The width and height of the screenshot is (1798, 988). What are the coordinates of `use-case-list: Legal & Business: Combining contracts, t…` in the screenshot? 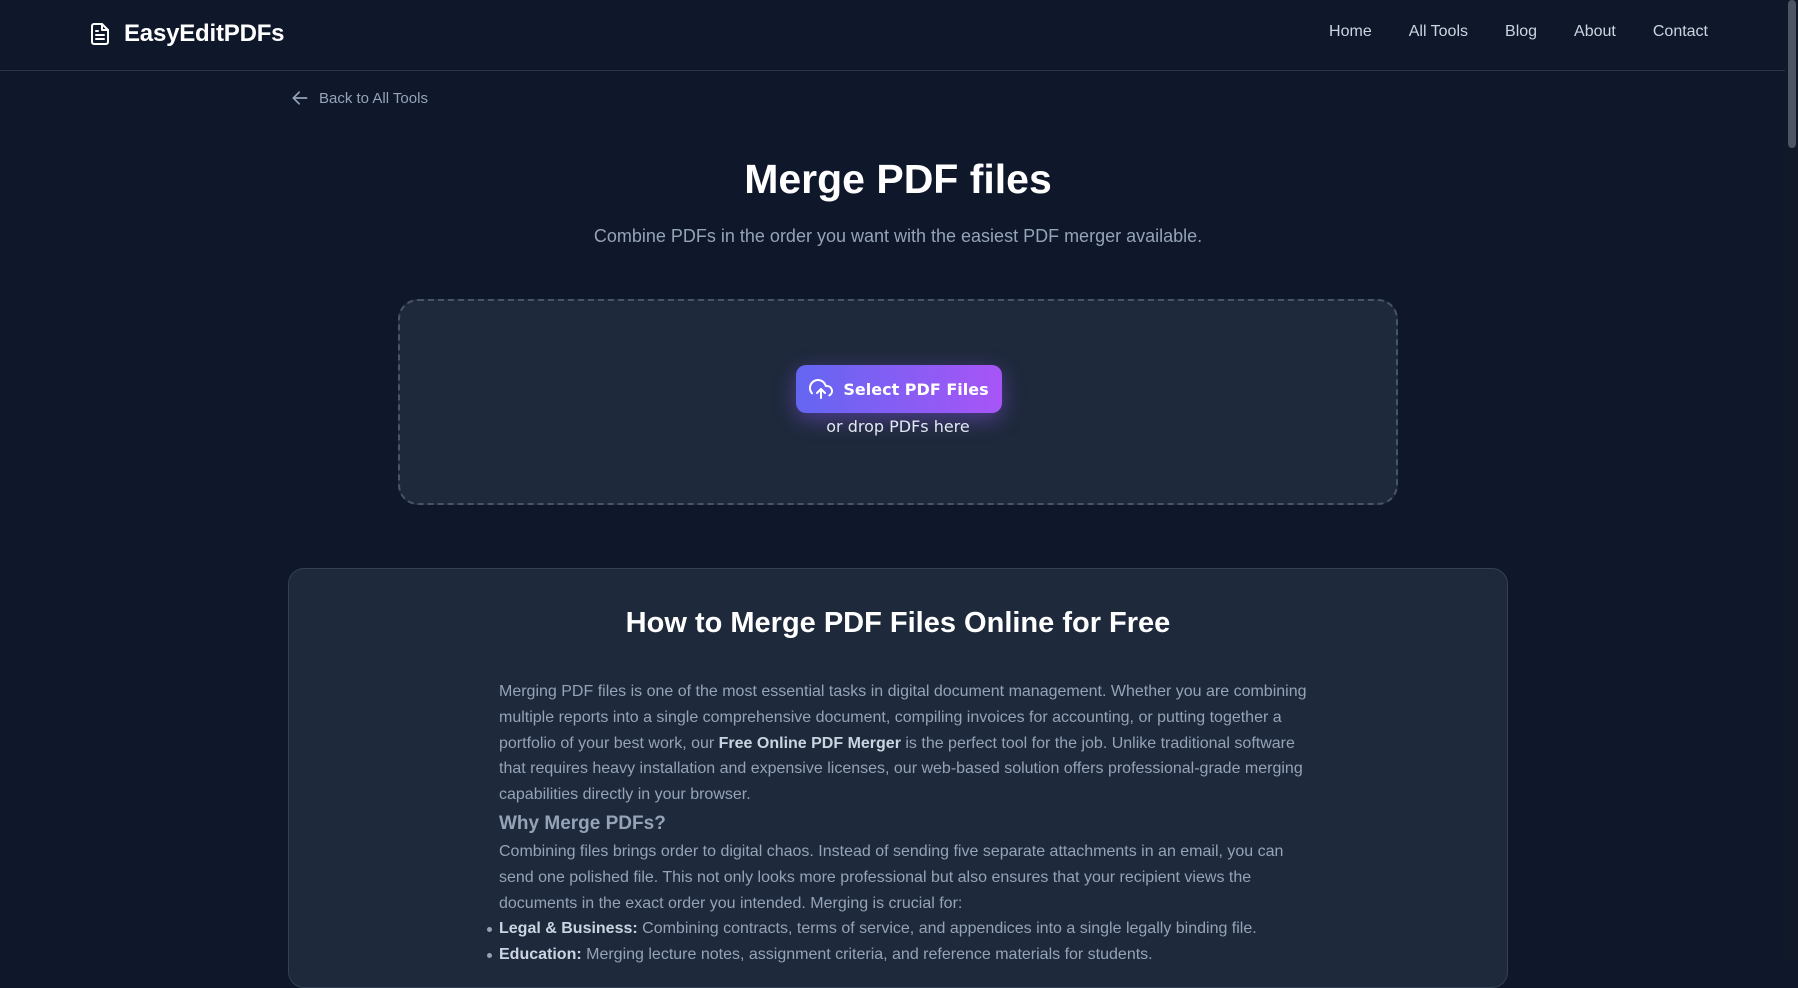 It's located at (903, 942).